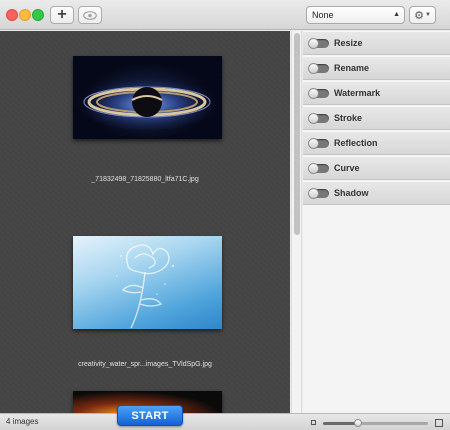 The width and height of the screenshot is (450, 430). I want to click on plus-icon: +, so click(62, 14).